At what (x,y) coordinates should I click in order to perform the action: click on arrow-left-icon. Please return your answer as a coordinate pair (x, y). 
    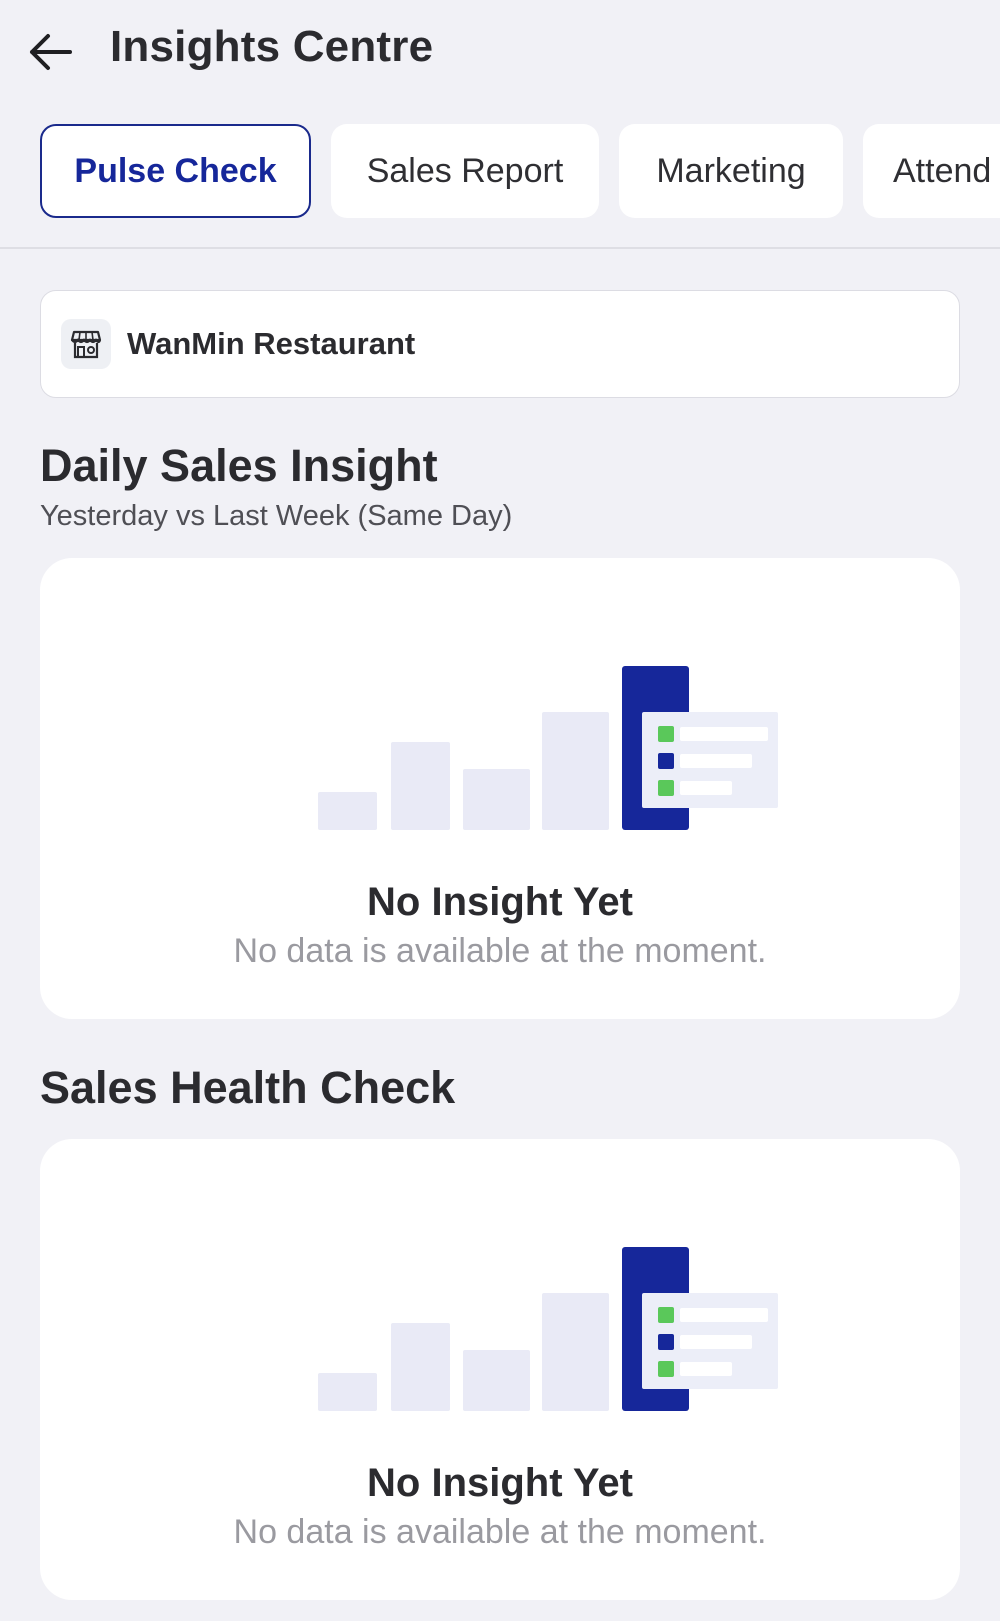
    Looking at the image, I should click on (51, 52).